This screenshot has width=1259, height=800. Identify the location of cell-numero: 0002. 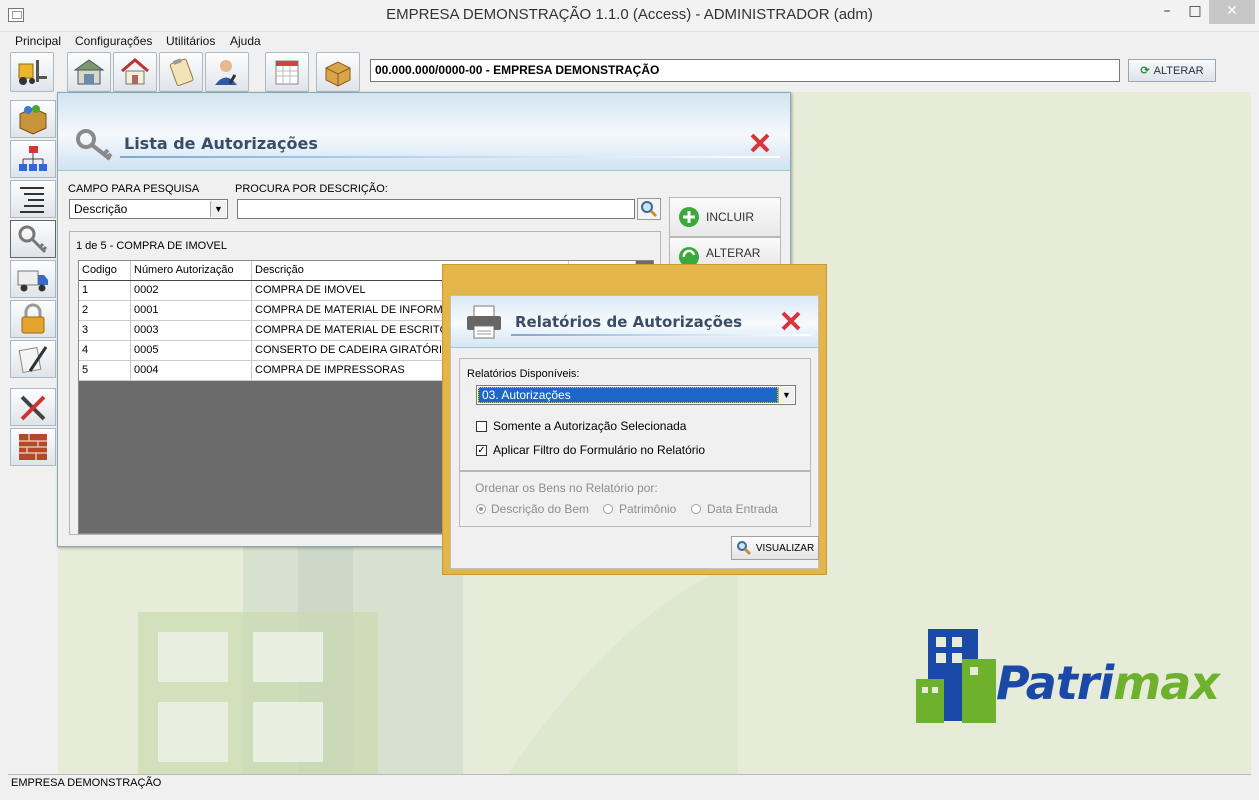
(191, 290).